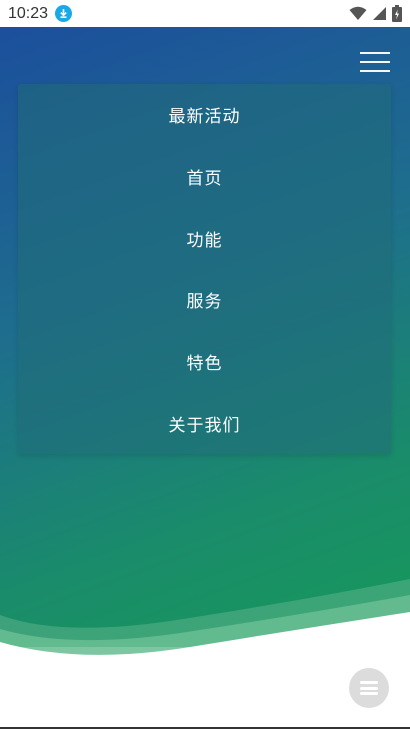 Image resolution: width=410 pixels, height=729 pixels. Describe the element at coordinates (204, 300) in the screenshot. I see `menu-item-services: 服务` at that location.